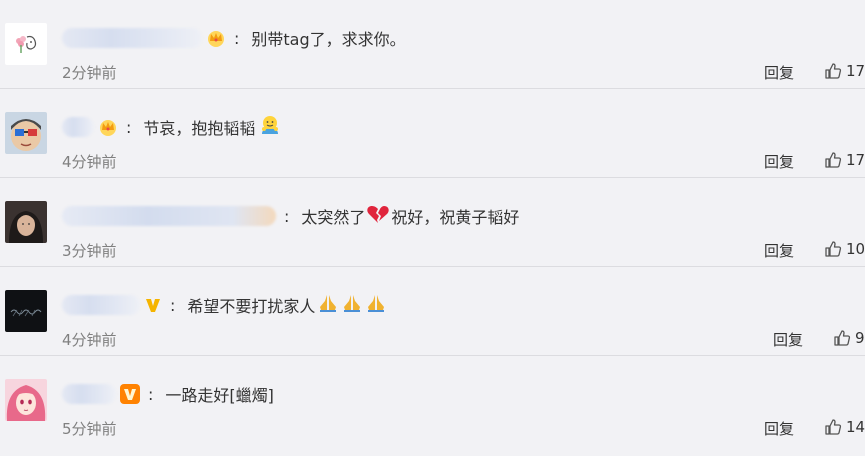 The height and width of the screenshot is (456, 865). I want to click on like-count: 14, so click(855, 427).